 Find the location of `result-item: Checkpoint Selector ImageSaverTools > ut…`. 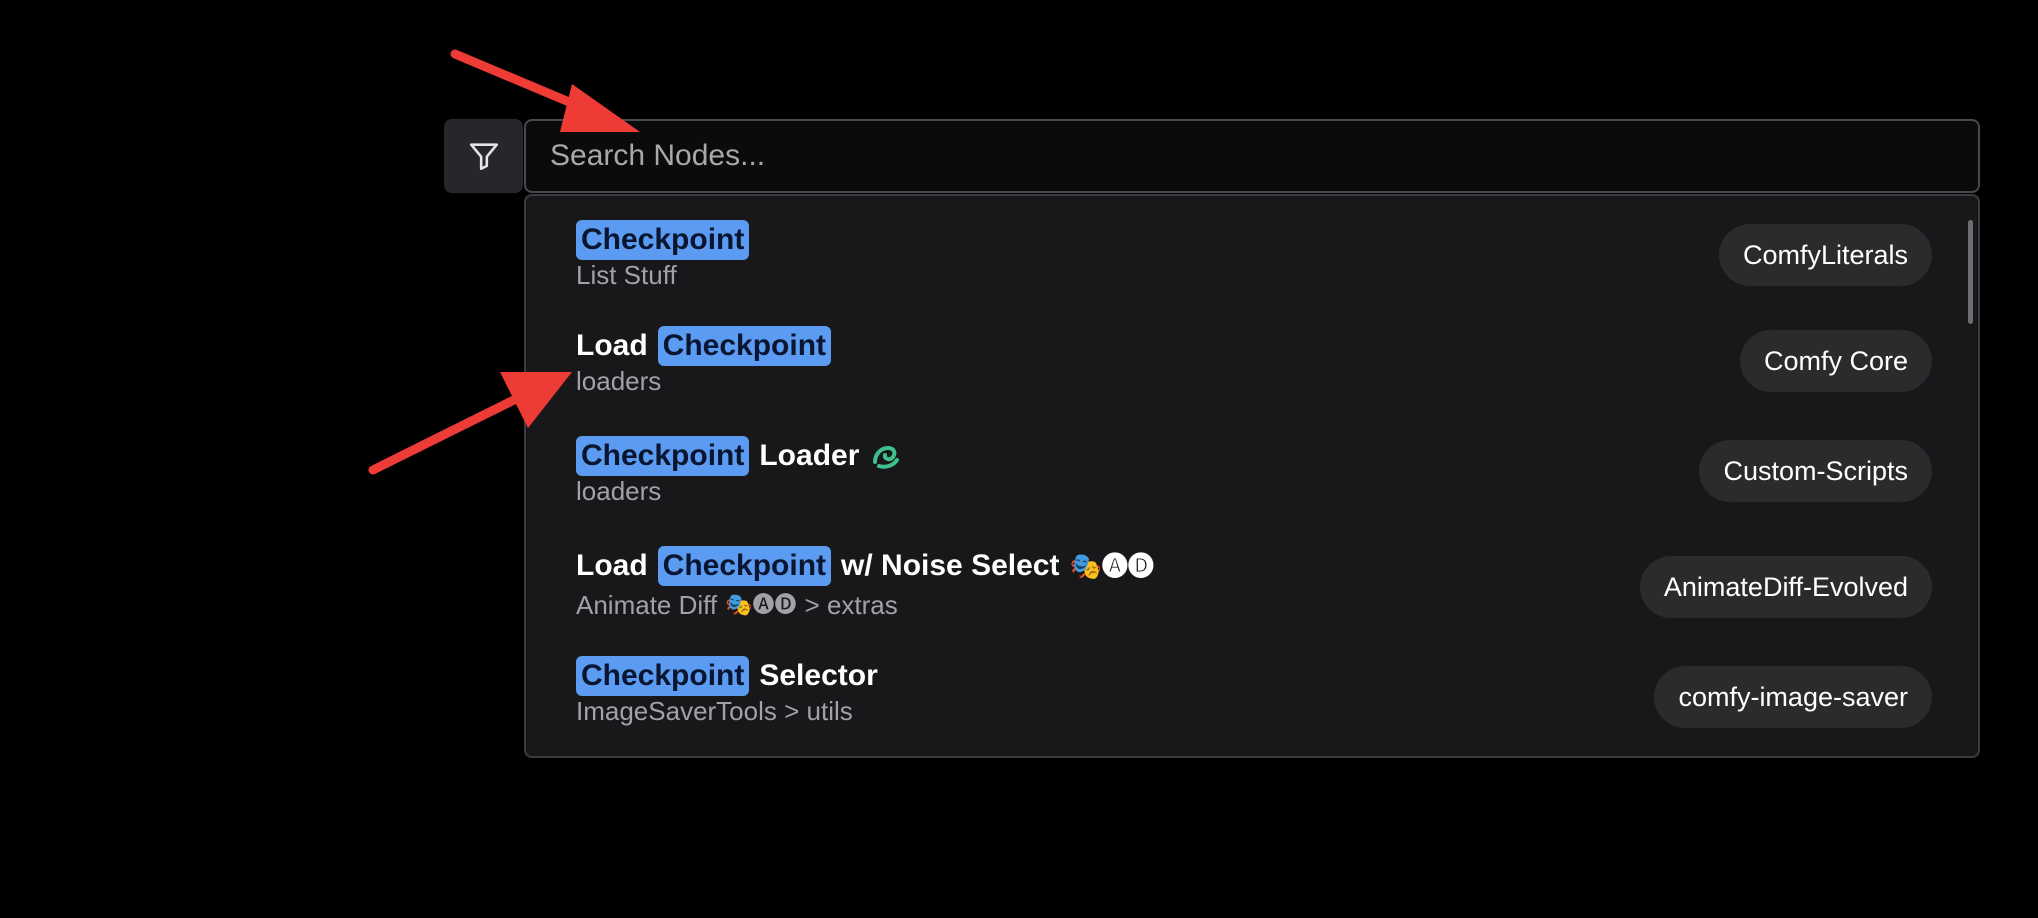

result-item: Checkpoint Selector ImageSaverTools > ut… is located at coordinates (1252, 696).